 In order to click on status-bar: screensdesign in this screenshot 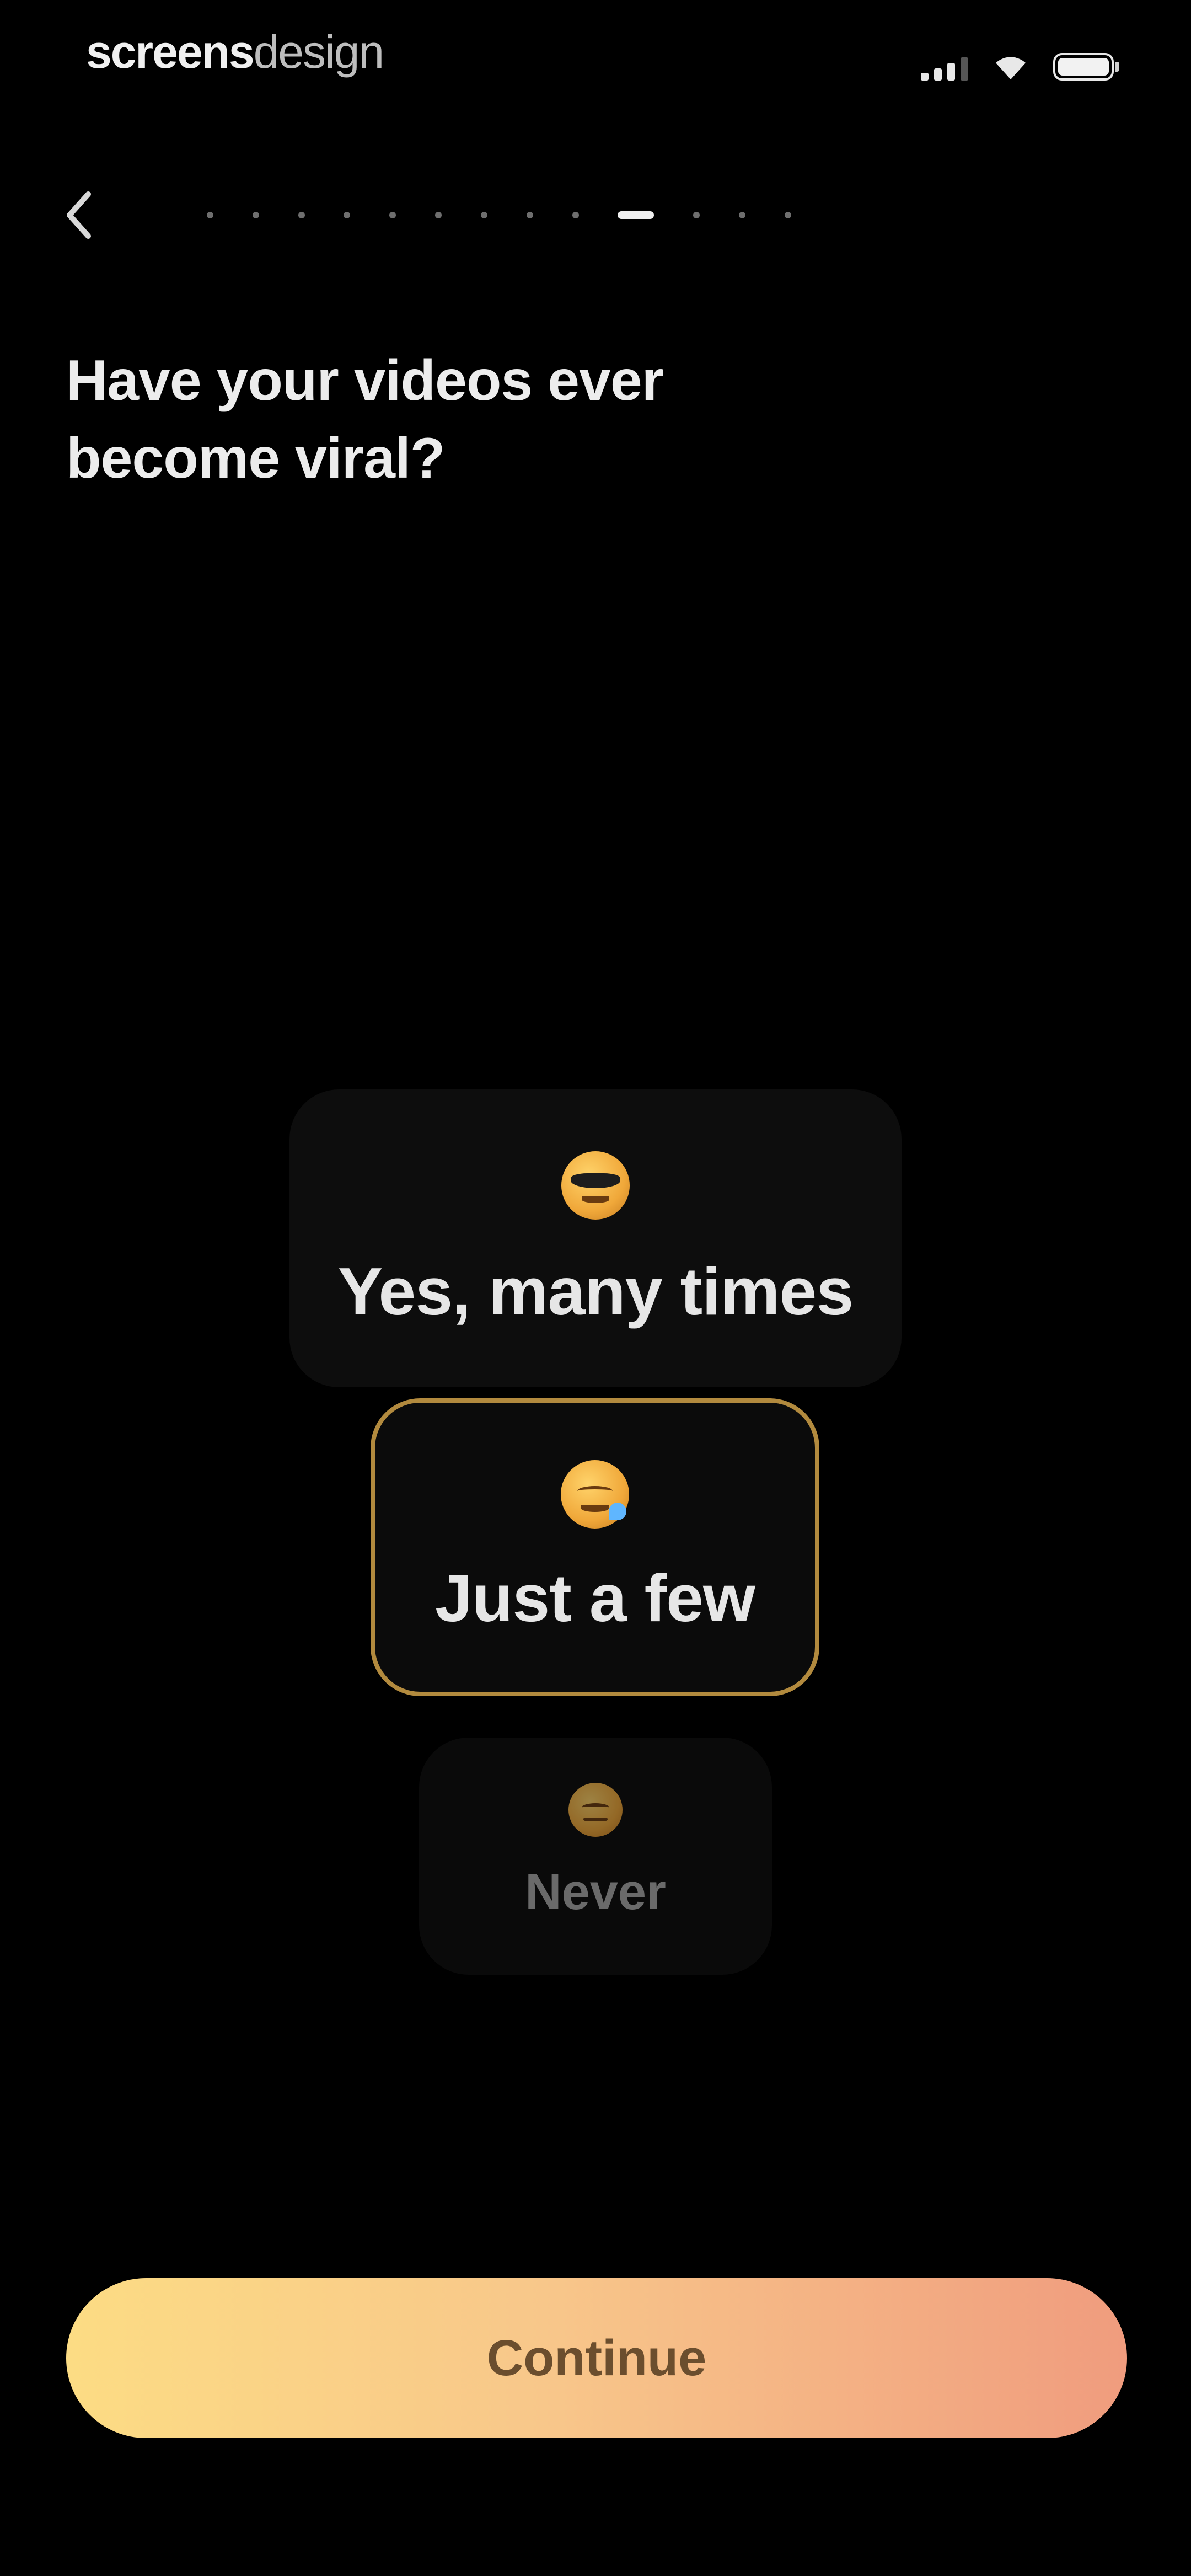, I will do `click(595, 60)`.